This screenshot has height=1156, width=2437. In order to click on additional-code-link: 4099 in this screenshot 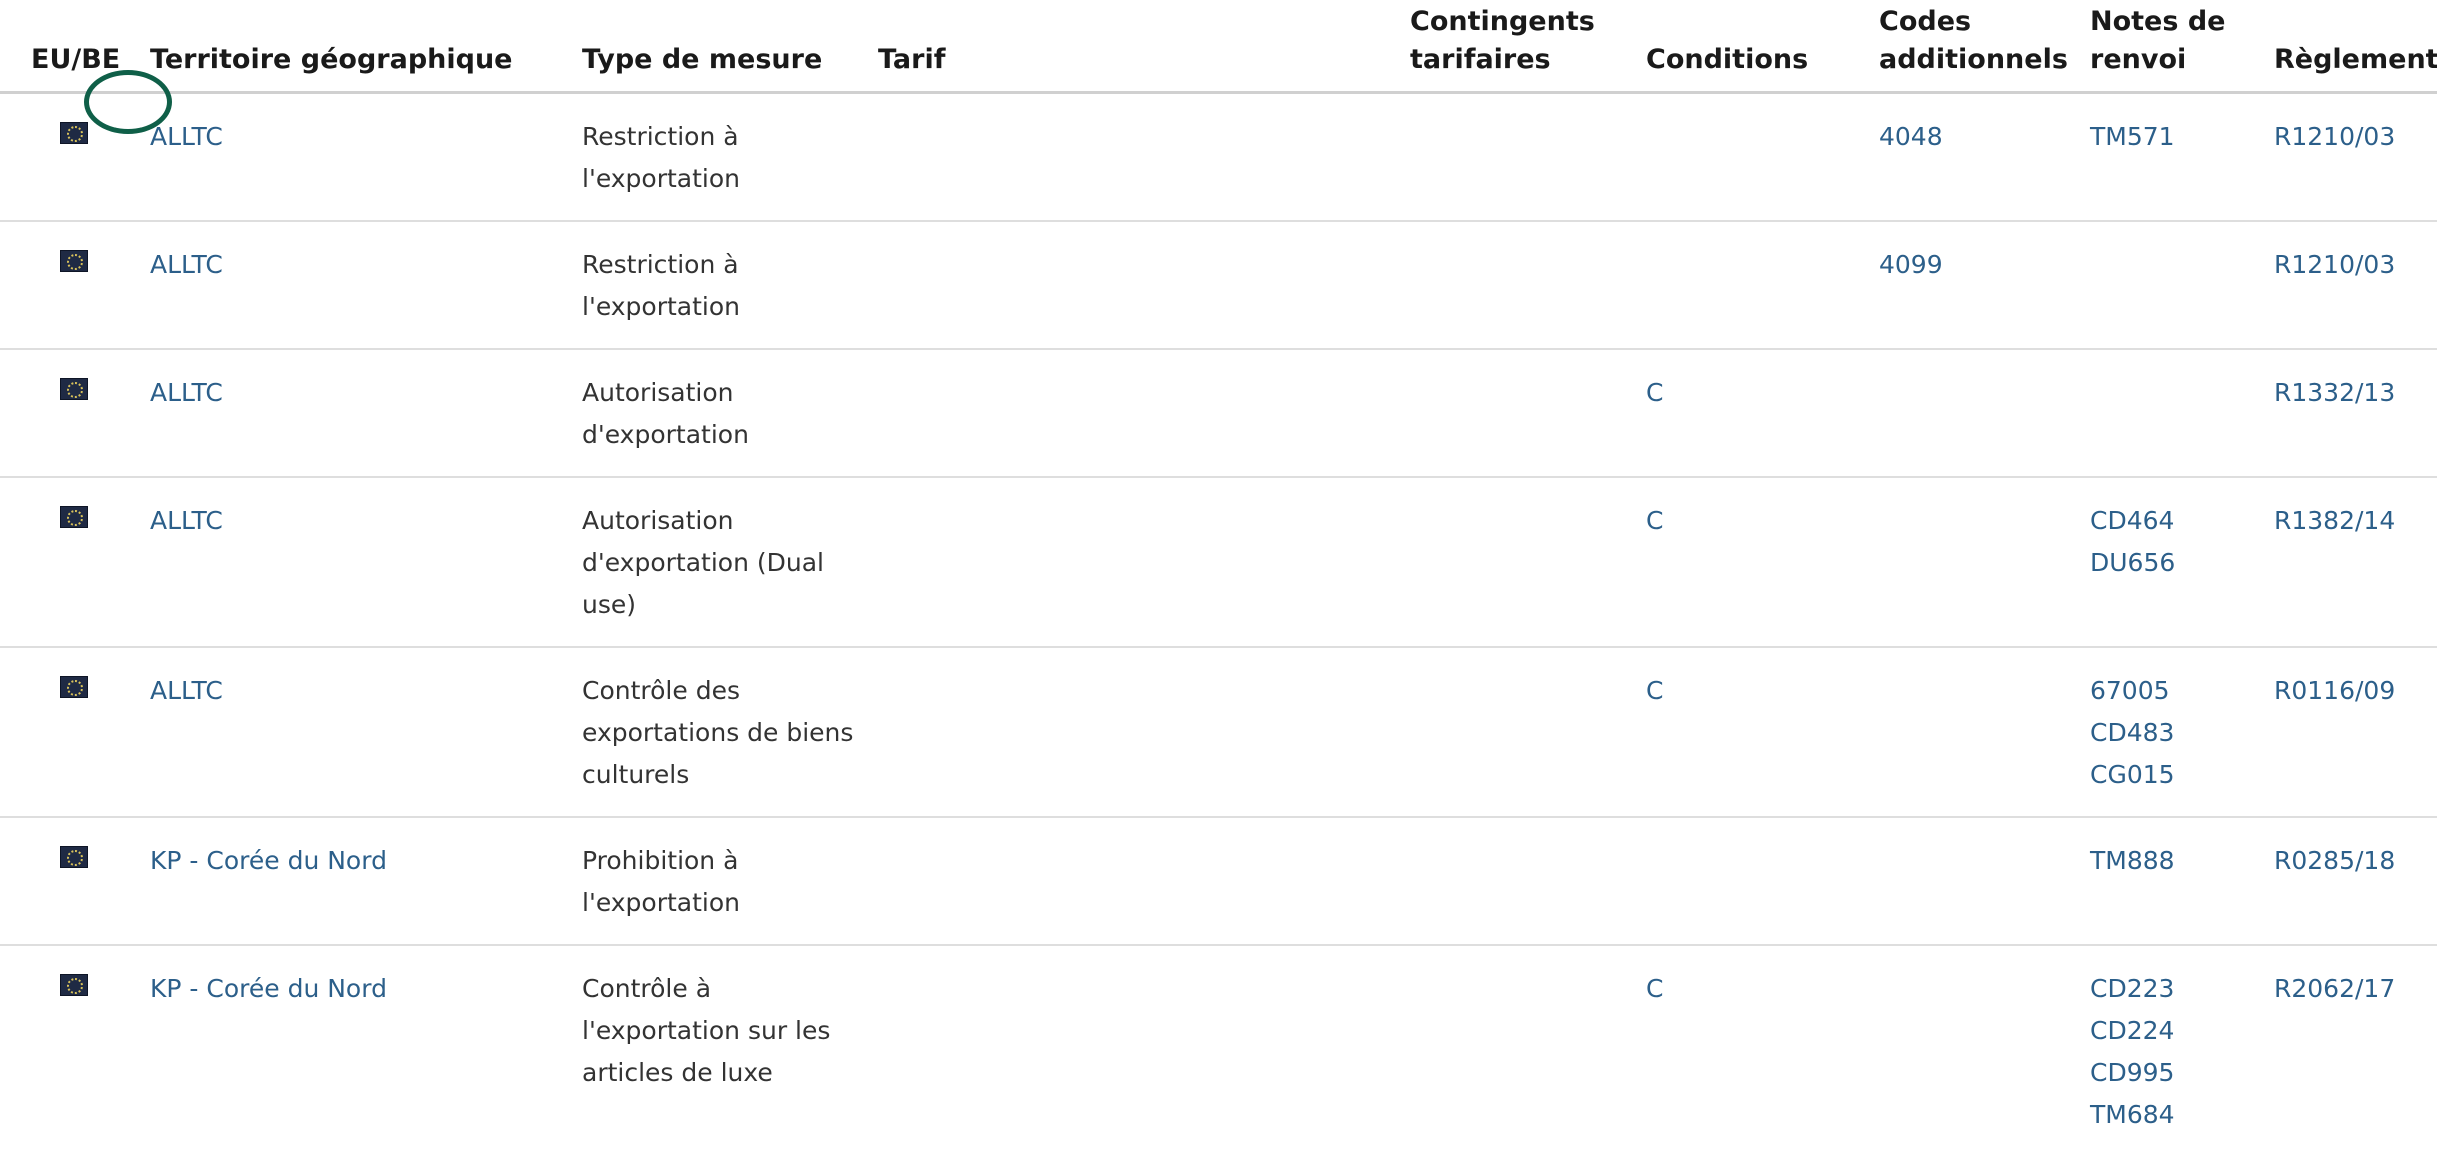, I will do `click(1978, 265)`.